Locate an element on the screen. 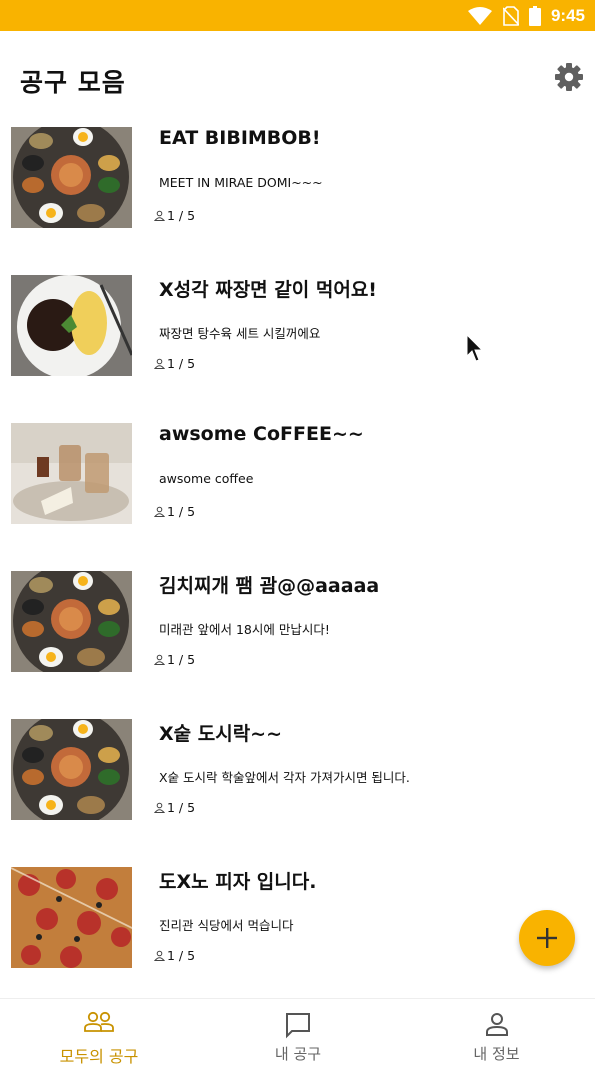 Image resolution: width=595 pixels, height=1070 pixels. wifi-icon is located at coordinates (479, 15).